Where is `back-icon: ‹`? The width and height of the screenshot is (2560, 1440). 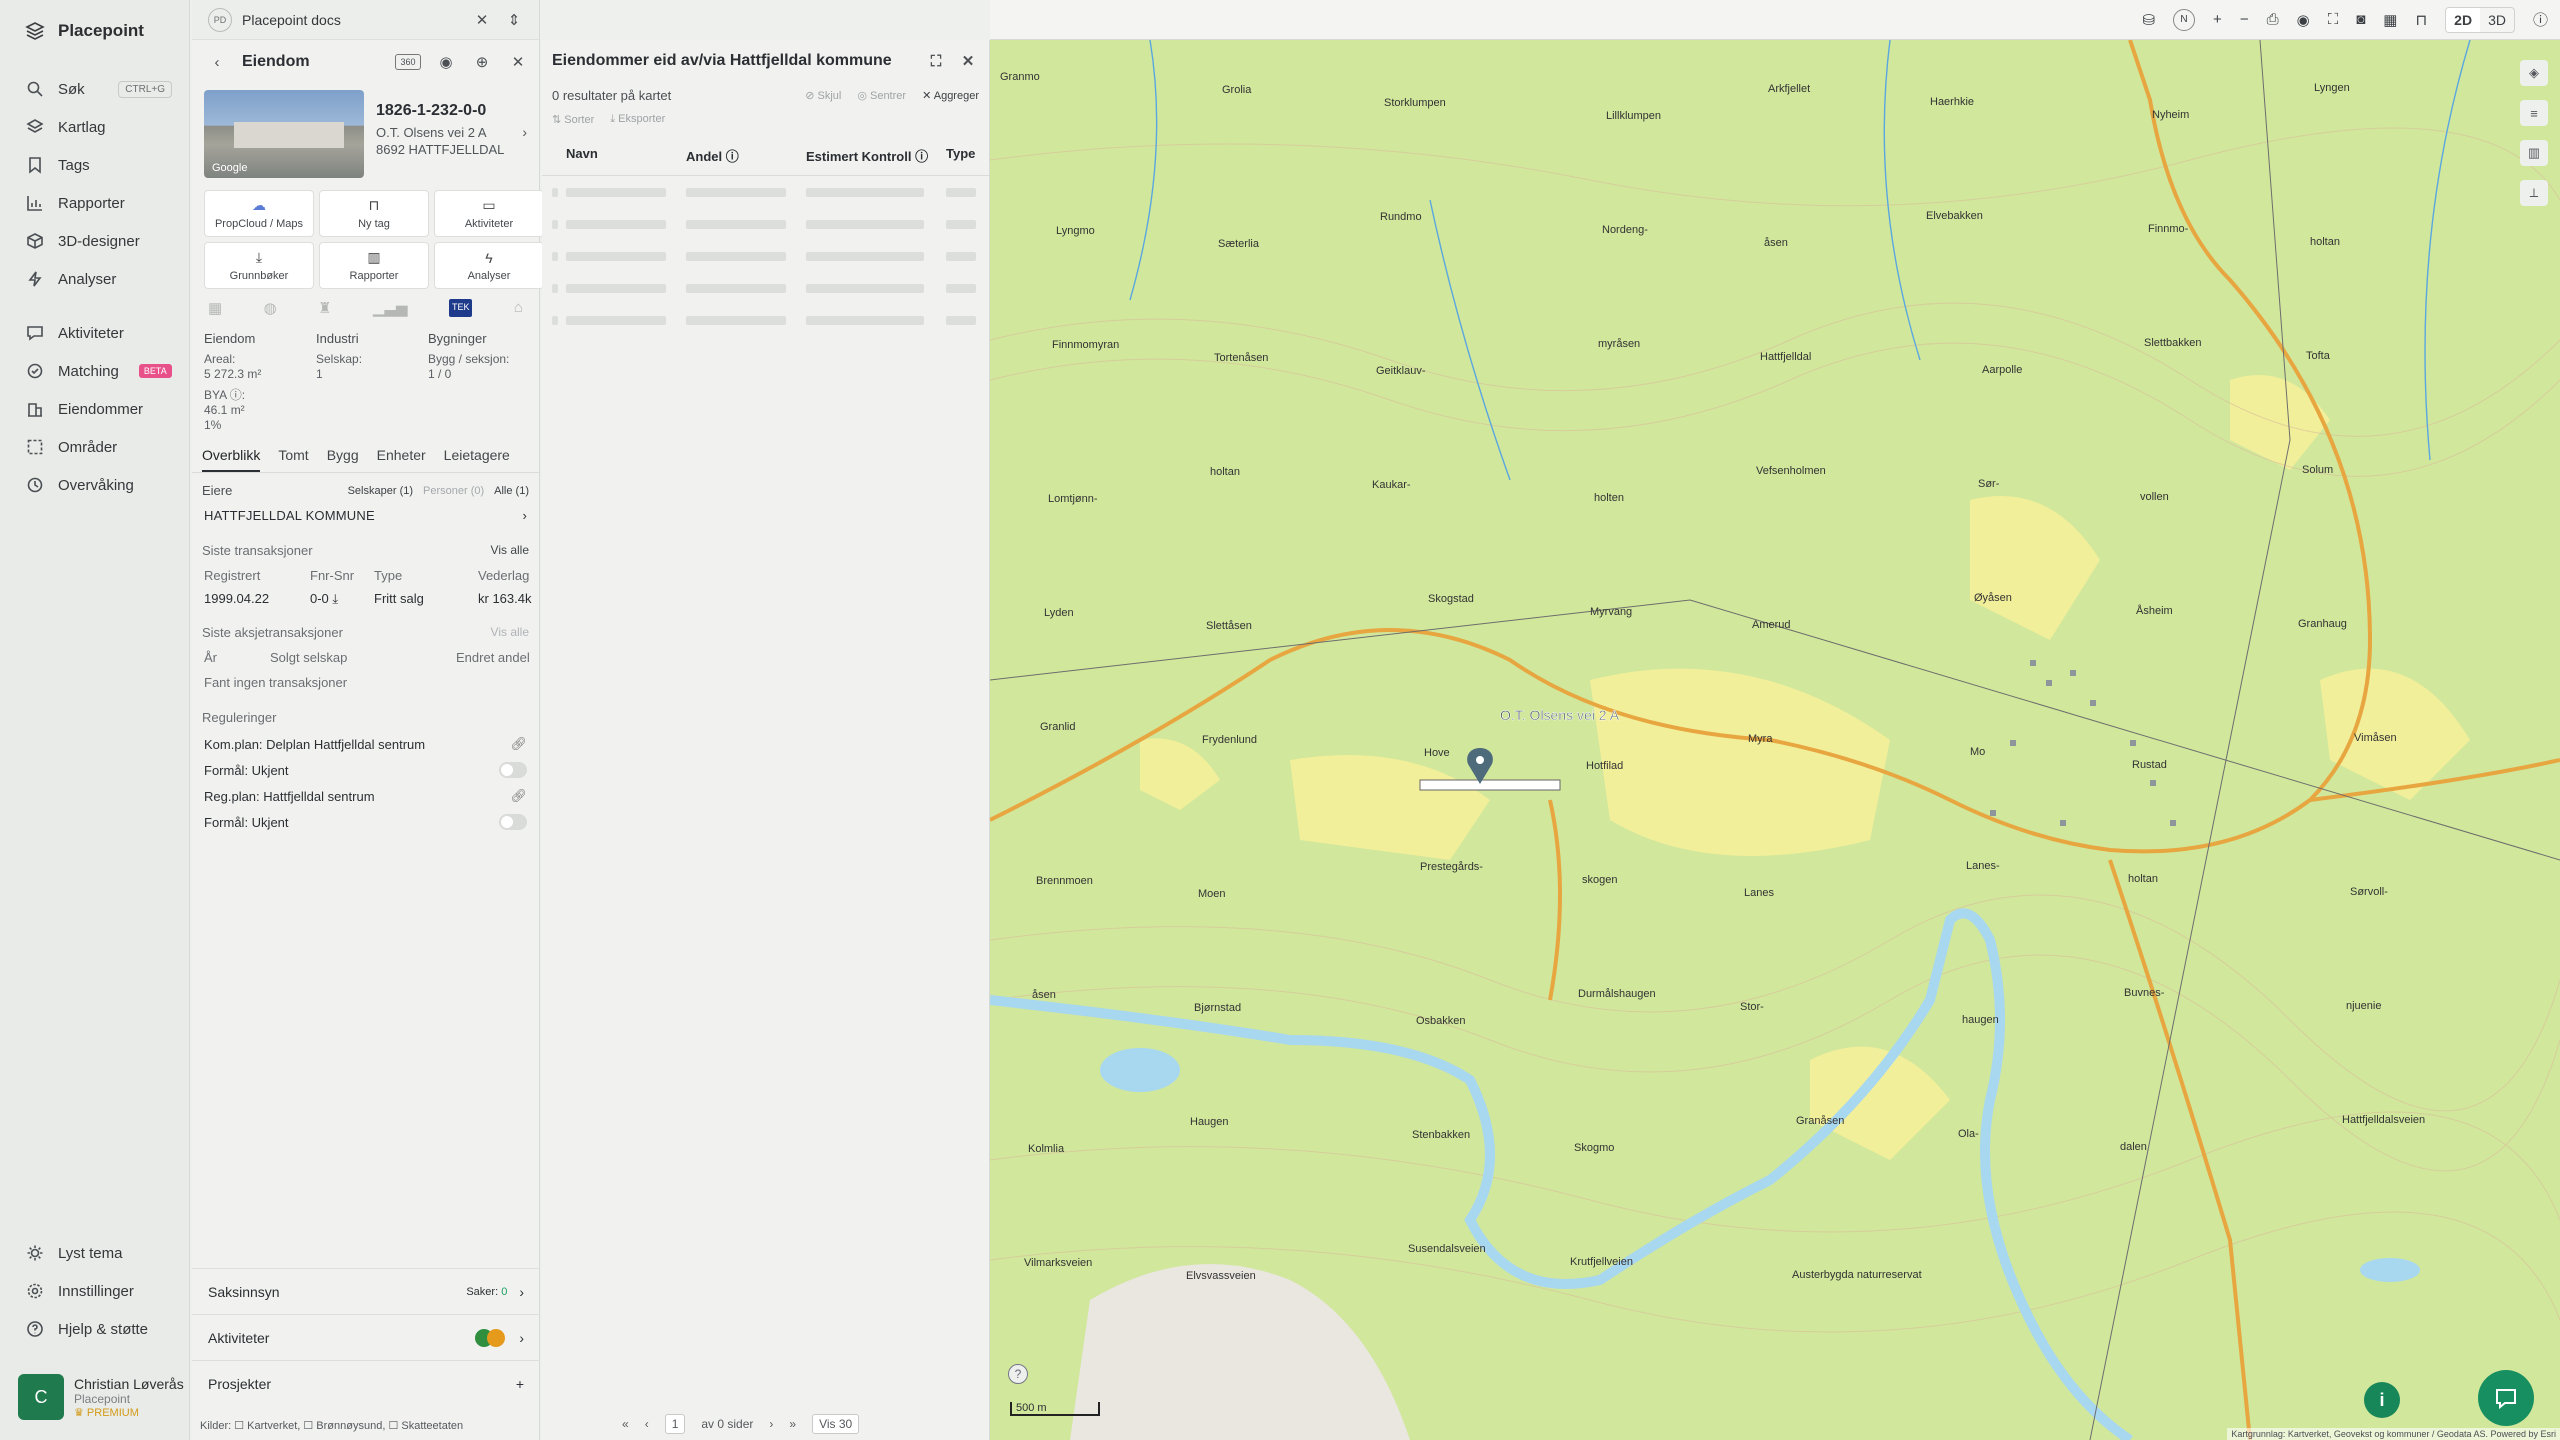
back-icon: ‹ is located at coordinates (217, 62).